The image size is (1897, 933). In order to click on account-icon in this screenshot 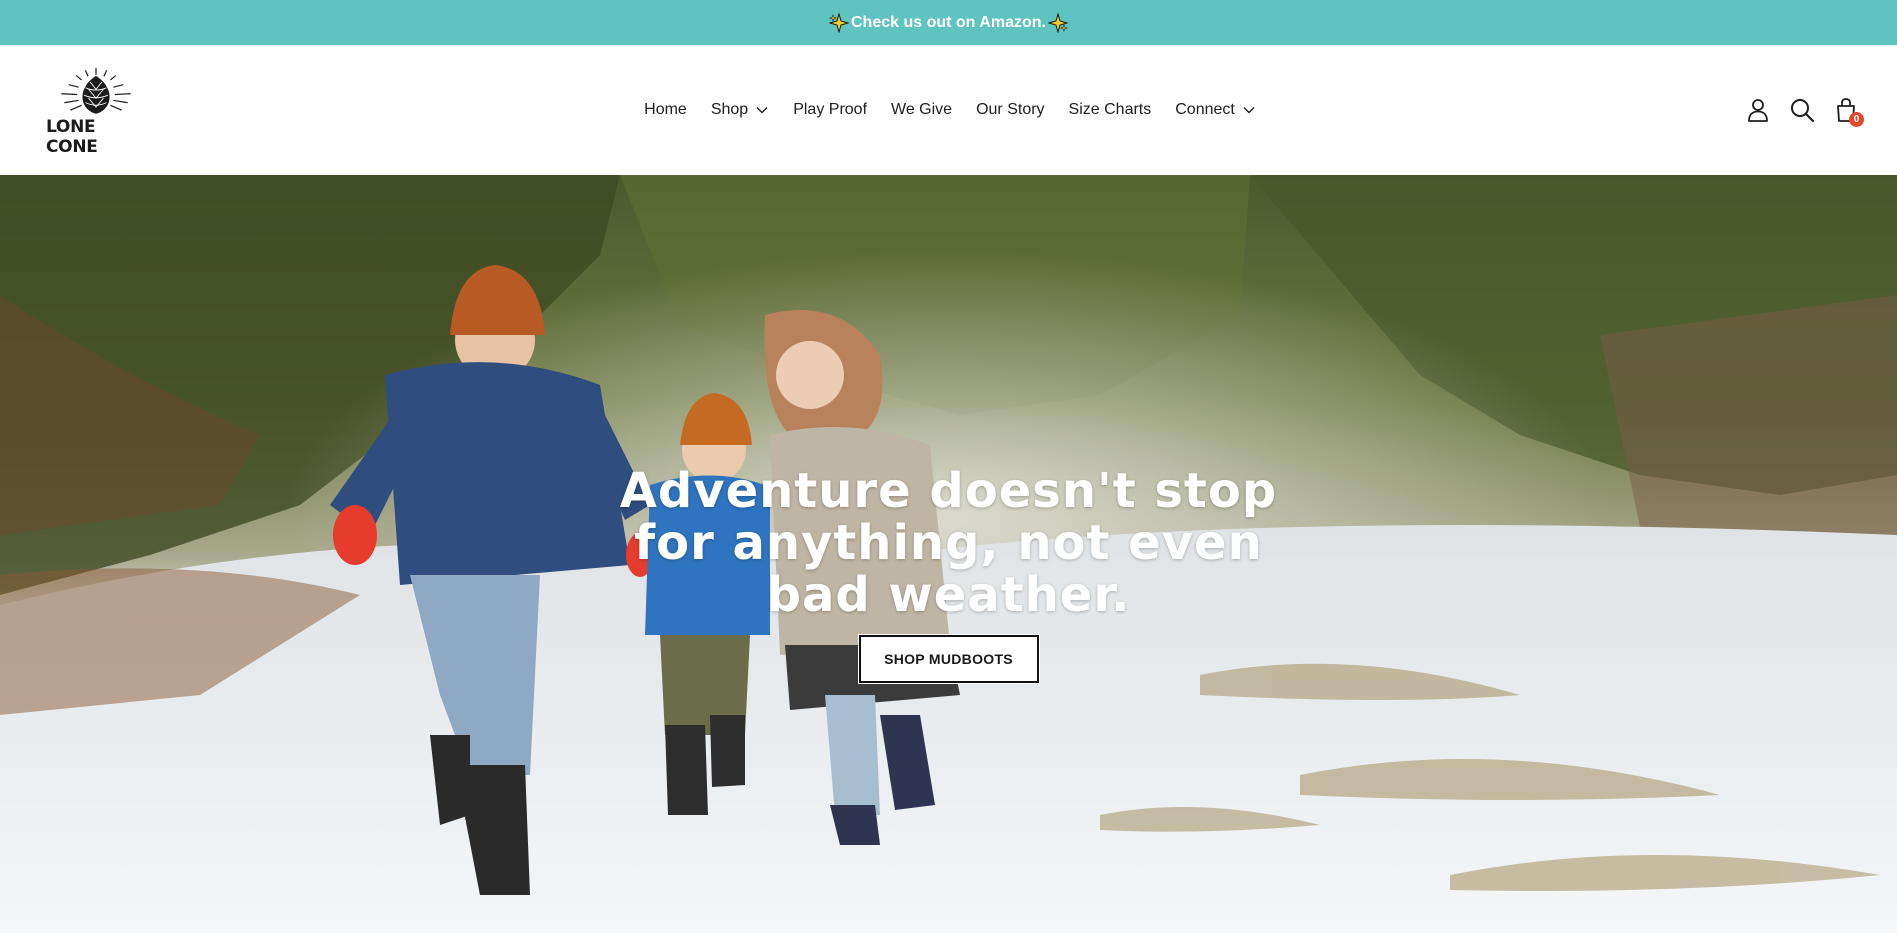, I will do `click(1758, 110)`.